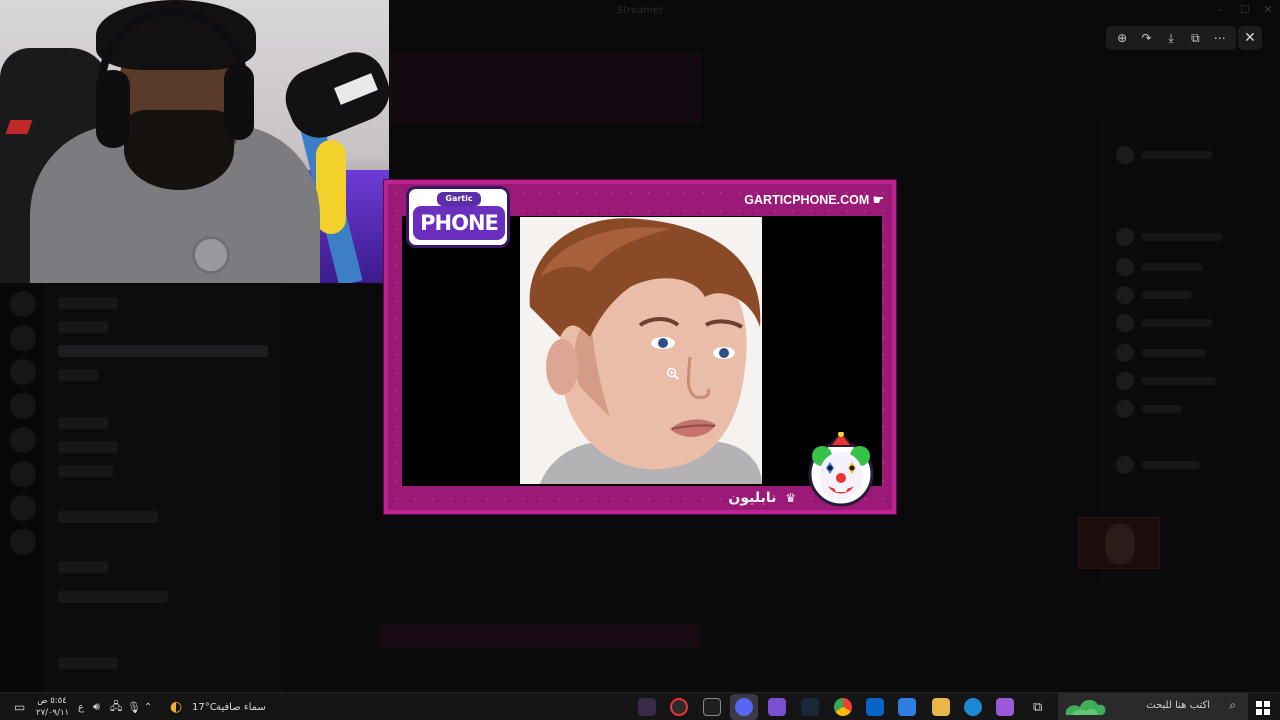 This screenshot has width=1280, height=720. I want to click on clock: ٥:٥٤ ص ٢٧/٠٩/١١, so click(53, 707).